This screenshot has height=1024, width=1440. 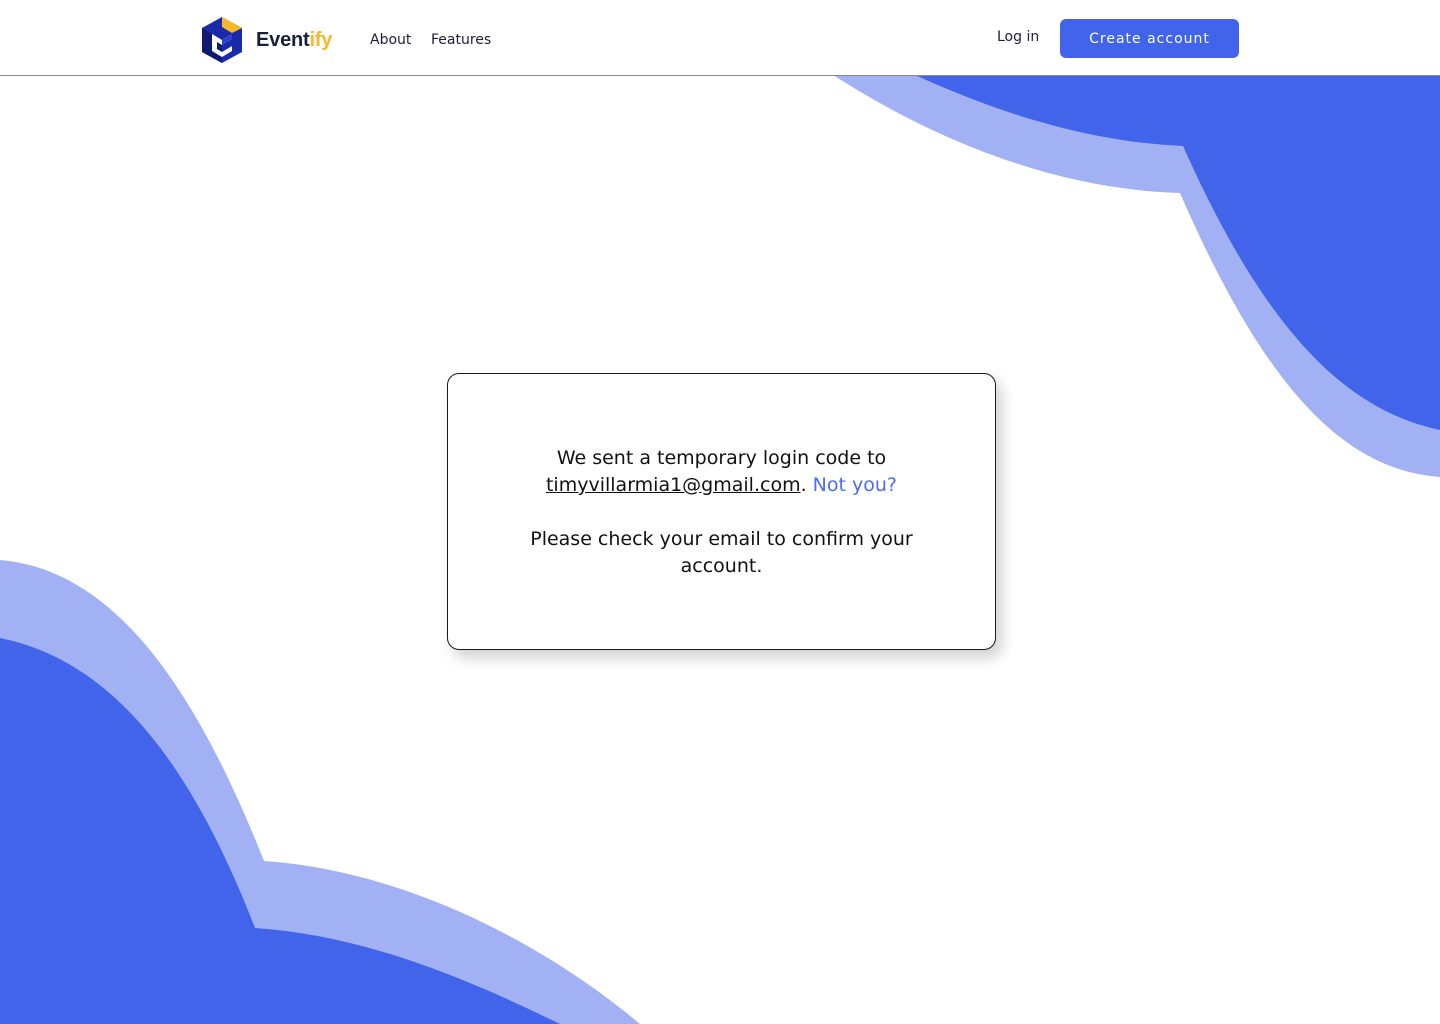 What do you see at coordinates (721, 458) in the screenshot?
I see `login-code-text: We sent a temporary login code to` at bounding box center [721, 458].